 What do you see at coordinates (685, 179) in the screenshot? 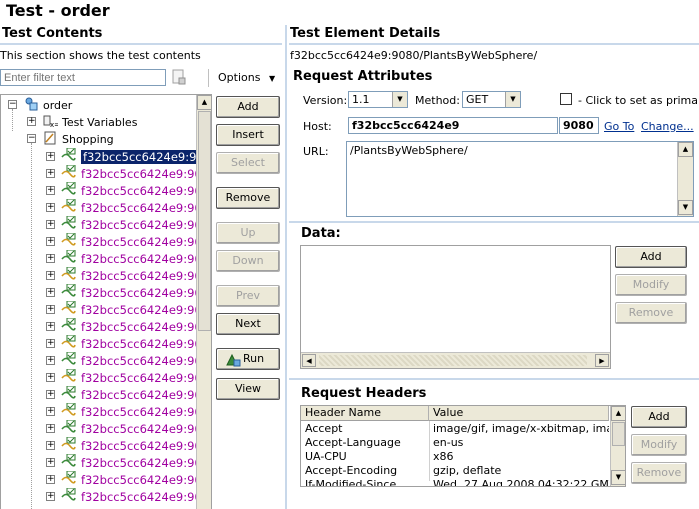
I see `url-scrollbar: ▲ ▼` at bounding box center [685, 179].